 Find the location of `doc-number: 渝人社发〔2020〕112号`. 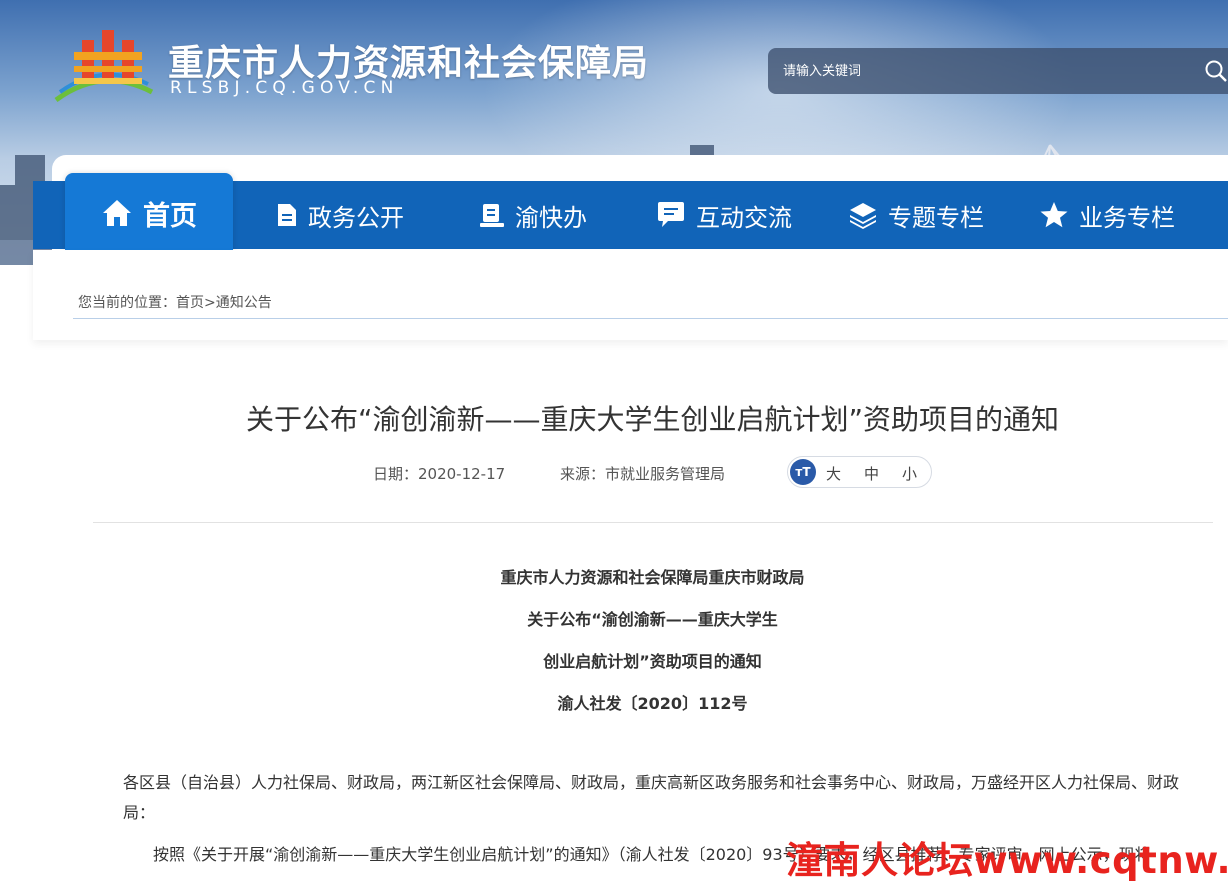

doc-number: 渝人社发〔2020〕112号 is located at coordinates (652, 703).